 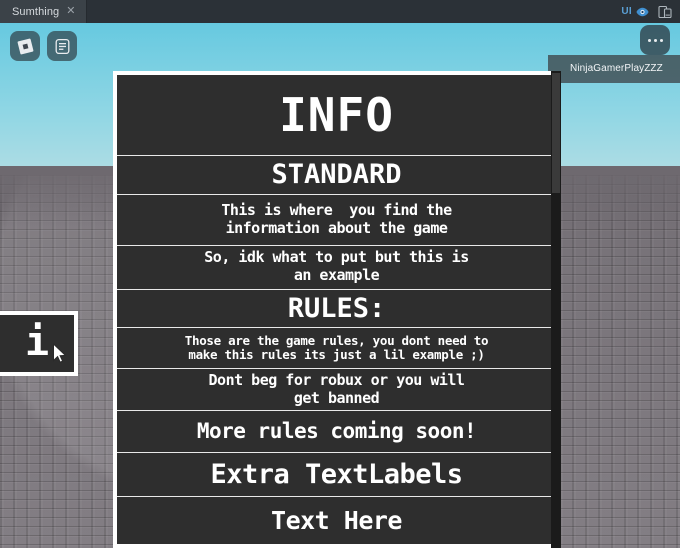 What do you see at coordinates (36, 11) in the screenshot?
I see `place-tab-label: Sumthing` at bounding box center [36, 11].